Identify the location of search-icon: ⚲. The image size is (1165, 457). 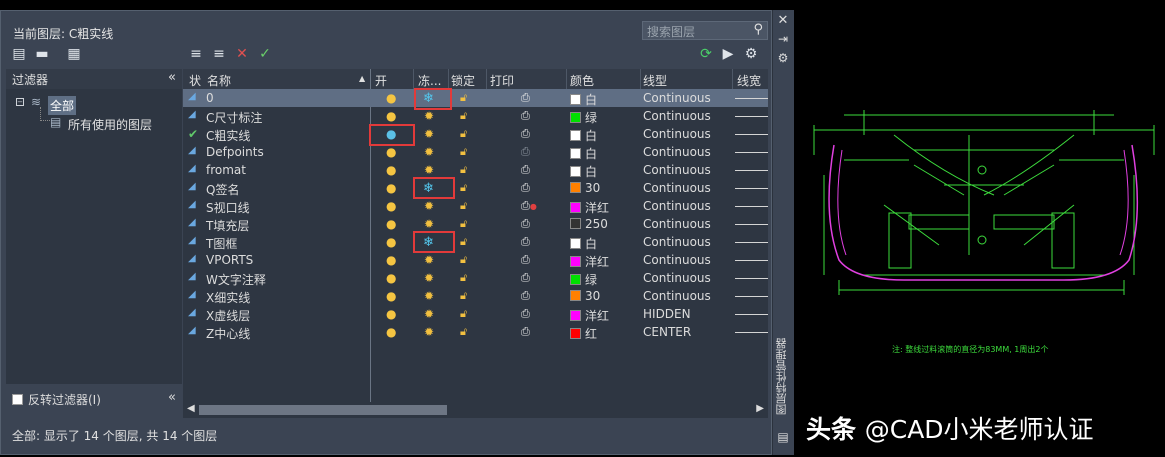
(758, 29).